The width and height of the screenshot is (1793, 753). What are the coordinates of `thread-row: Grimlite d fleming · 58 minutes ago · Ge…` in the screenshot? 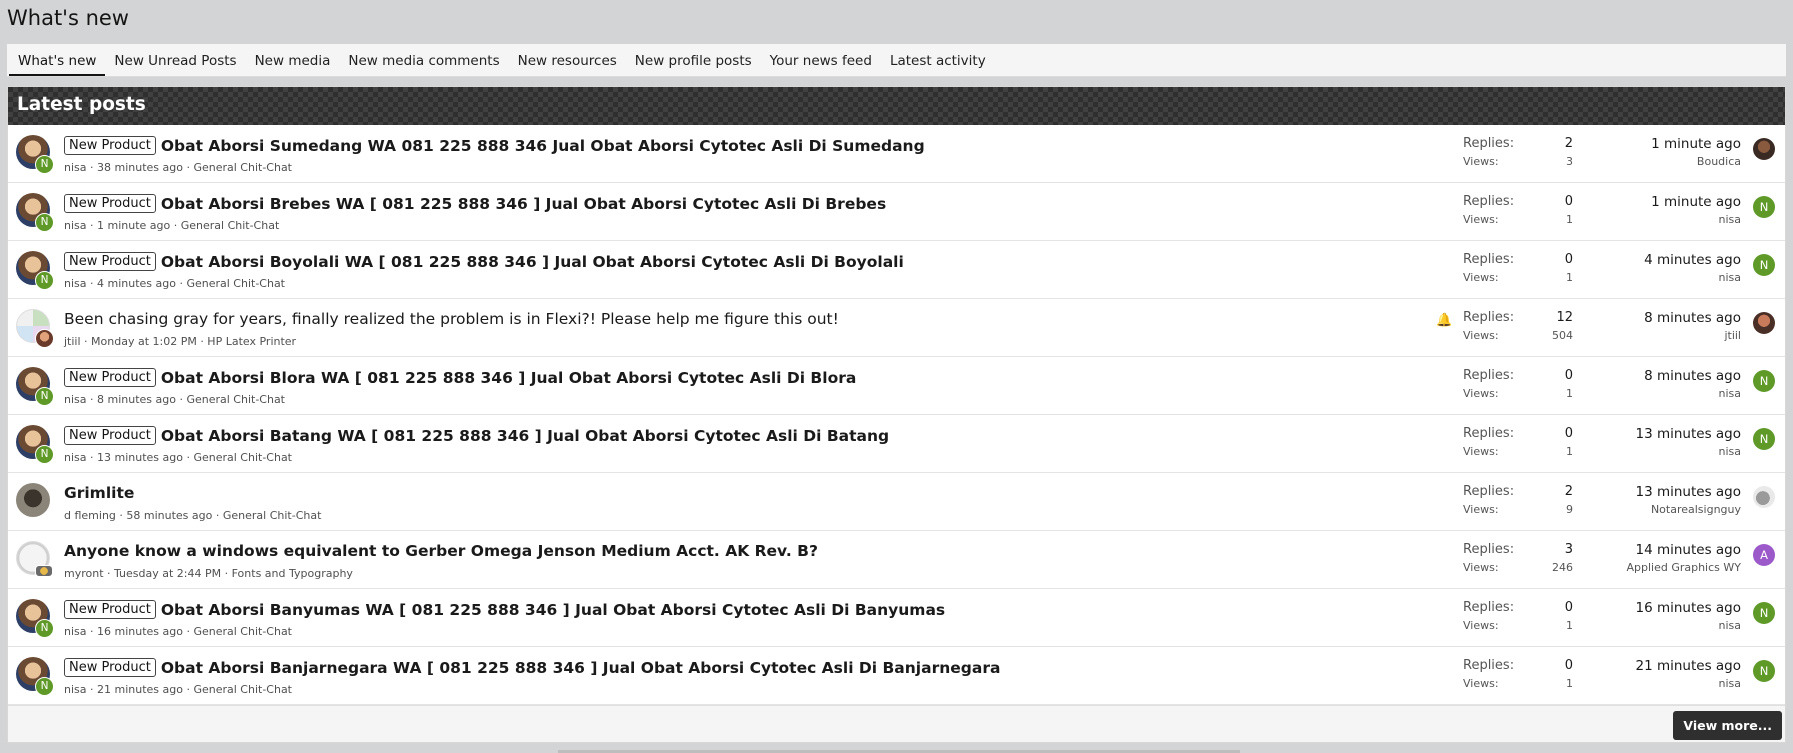 It's located at (896, 502).